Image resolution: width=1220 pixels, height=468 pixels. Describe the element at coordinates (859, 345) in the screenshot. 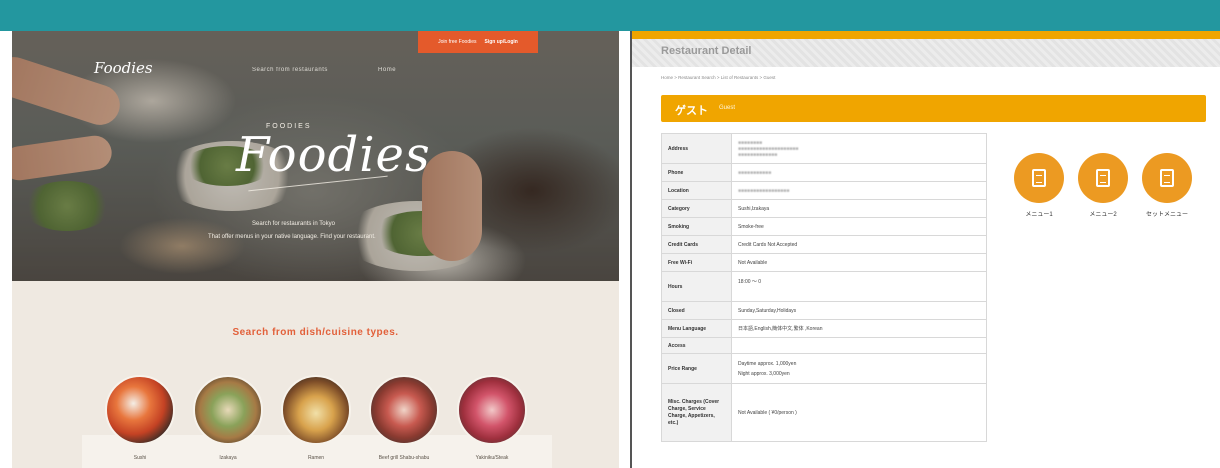

I see `info-value` at that location.